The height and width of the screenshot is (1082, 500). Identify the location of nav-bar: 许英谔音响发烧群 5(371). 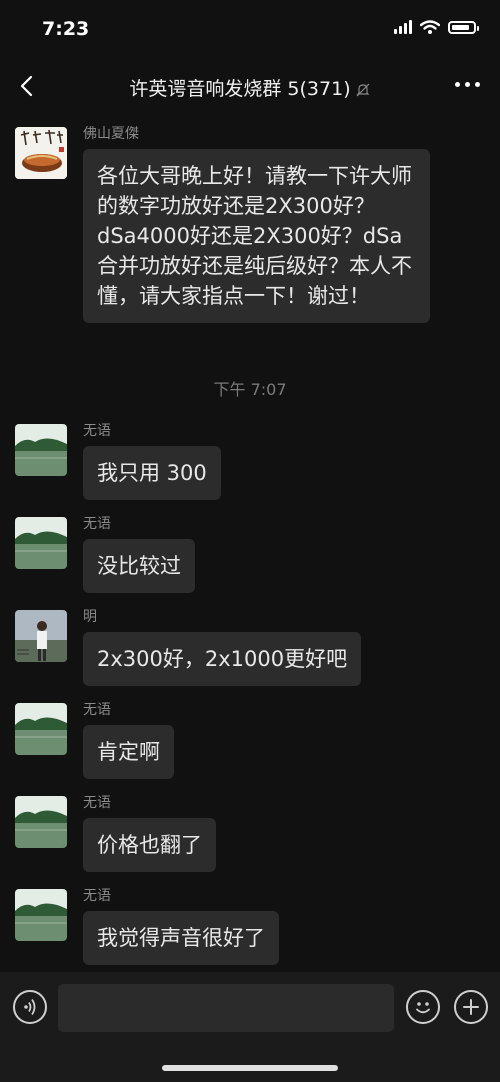
(250, 85).